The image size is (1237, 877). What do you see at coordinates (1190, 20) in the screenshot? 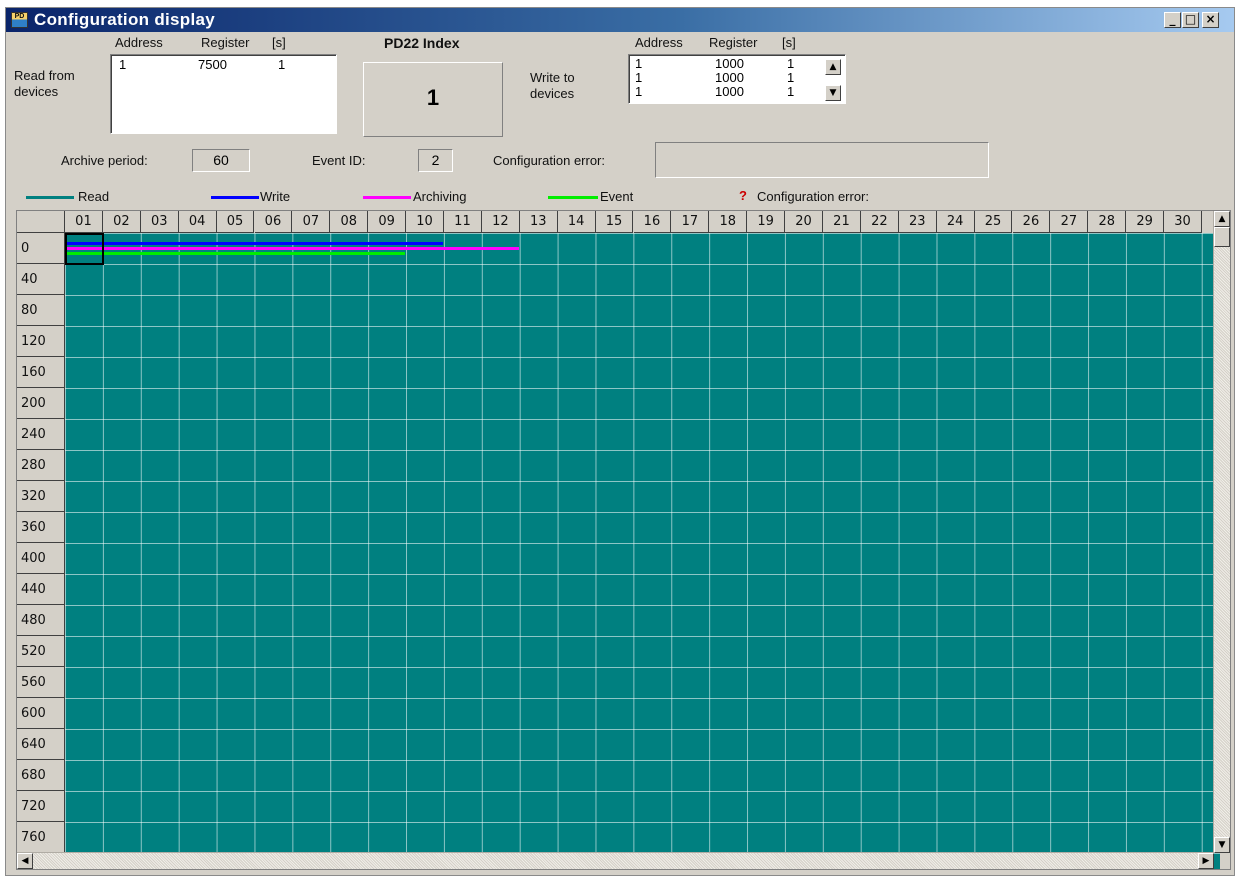
I see `maximize-button: □` at bounding box center [1190, 20].